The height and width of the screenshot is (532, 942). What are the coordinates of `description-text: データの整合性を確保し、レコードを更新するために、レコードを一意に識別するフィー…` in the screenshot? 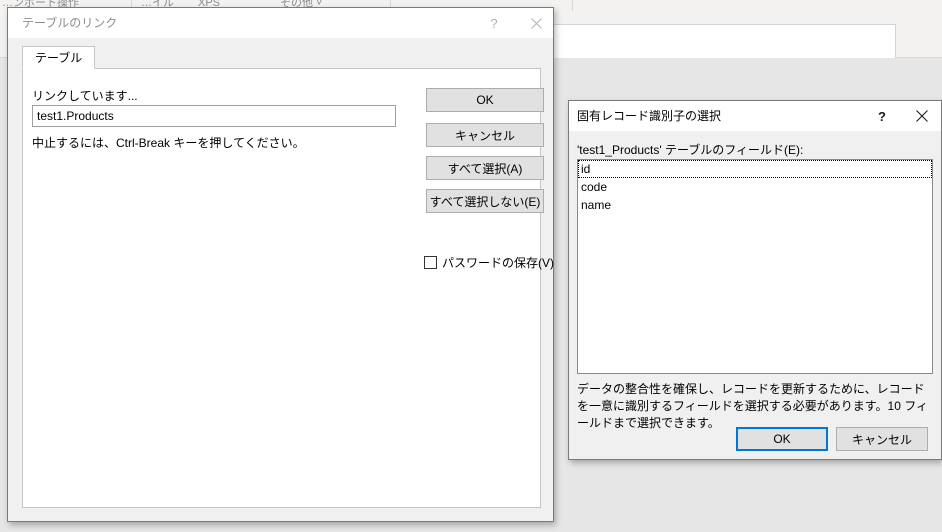 It's located at (753, 406).